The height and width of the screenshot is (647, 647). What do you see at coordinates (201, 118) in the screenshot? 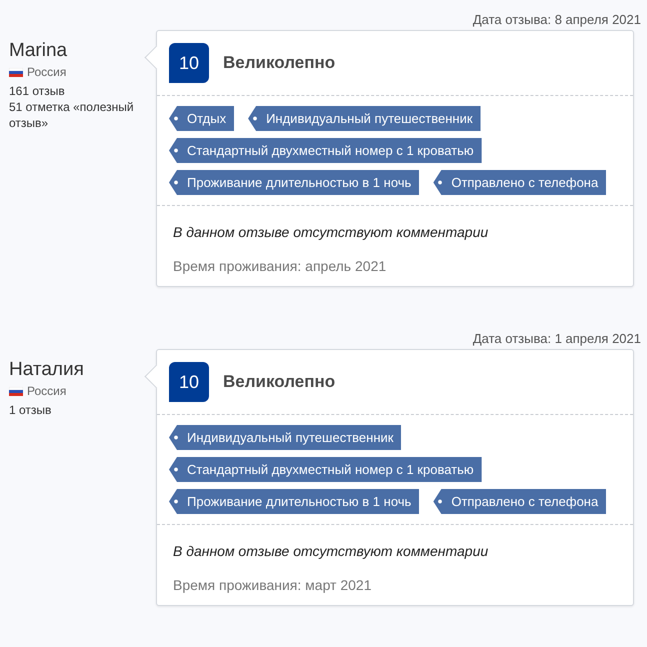
I see `review-tag: Отдых` at bounding box center [201, 118].